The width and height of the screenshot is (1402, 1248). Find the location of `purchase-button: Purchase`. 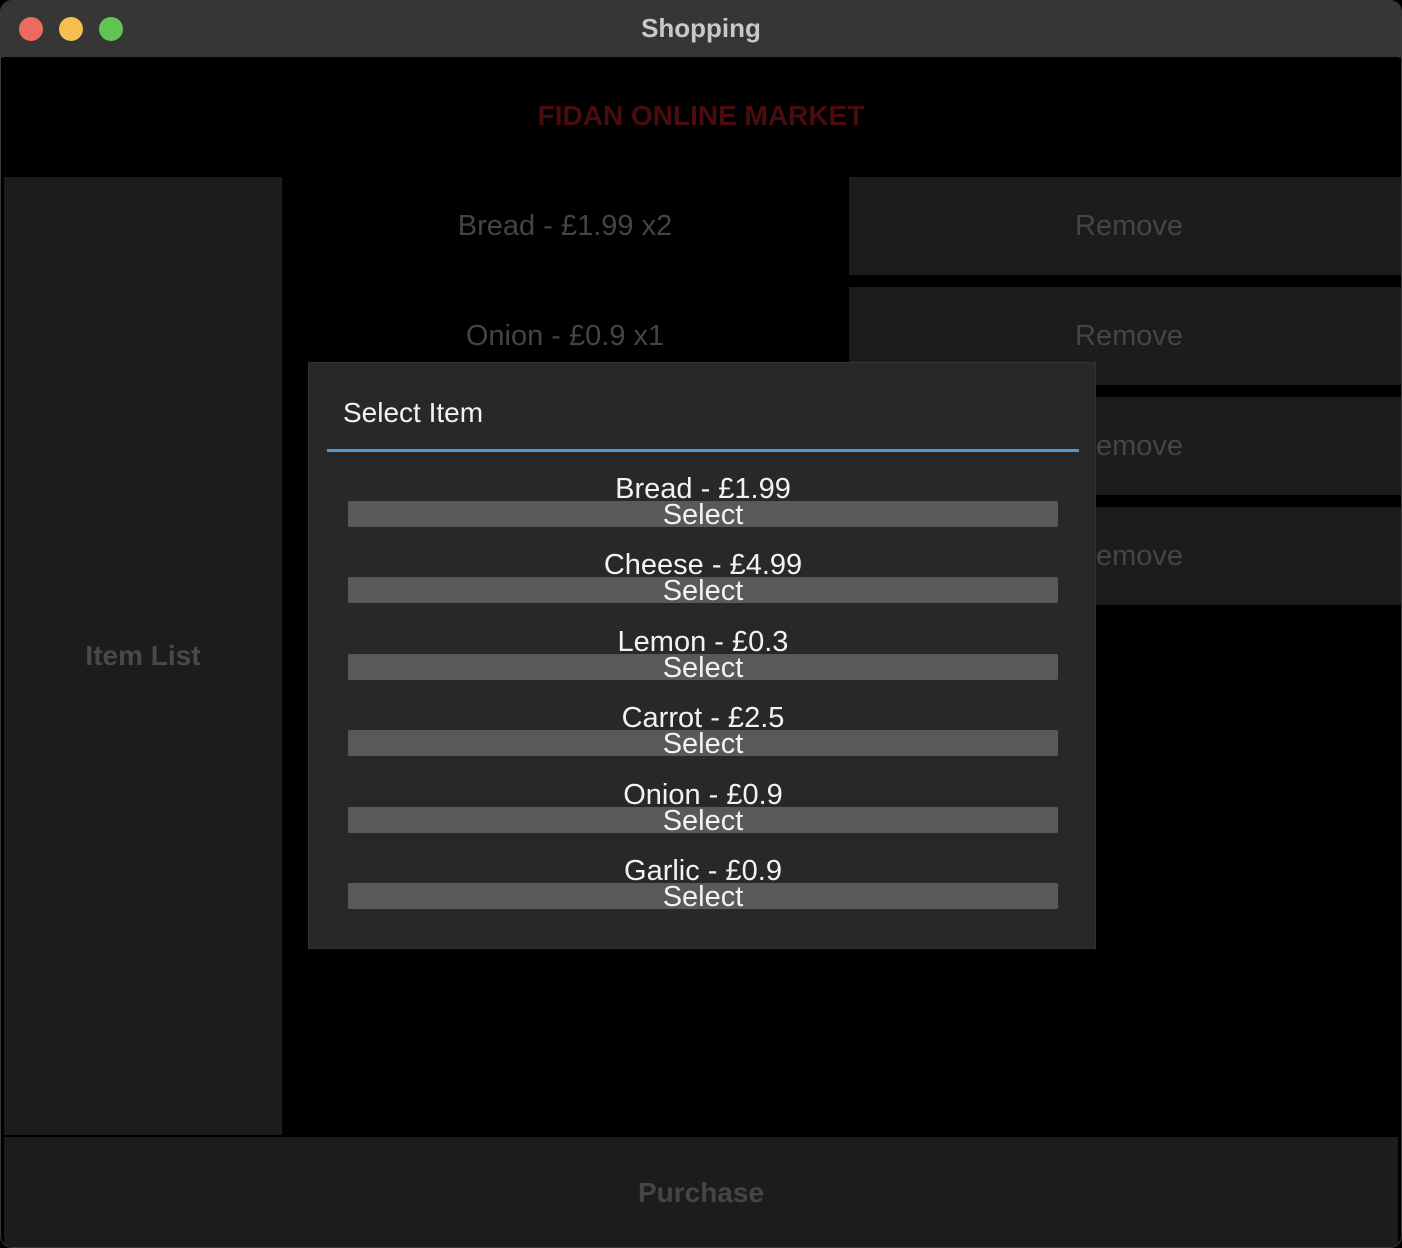

purchase-button: Purchase is located at coordinates (701, 1192).